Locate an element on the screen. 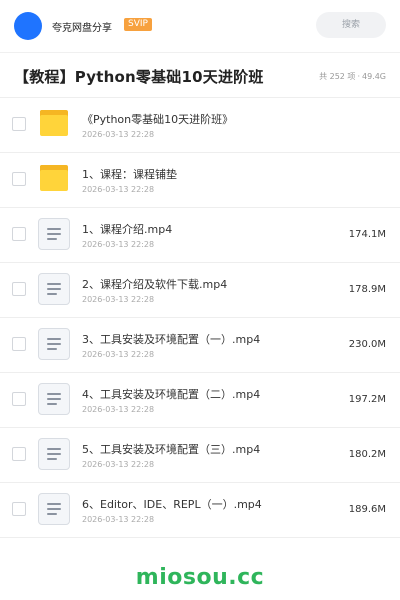 The image size is (400, 600). folder-meta: 共 252 项 · 49.4G is located at coordinates (352, 76).